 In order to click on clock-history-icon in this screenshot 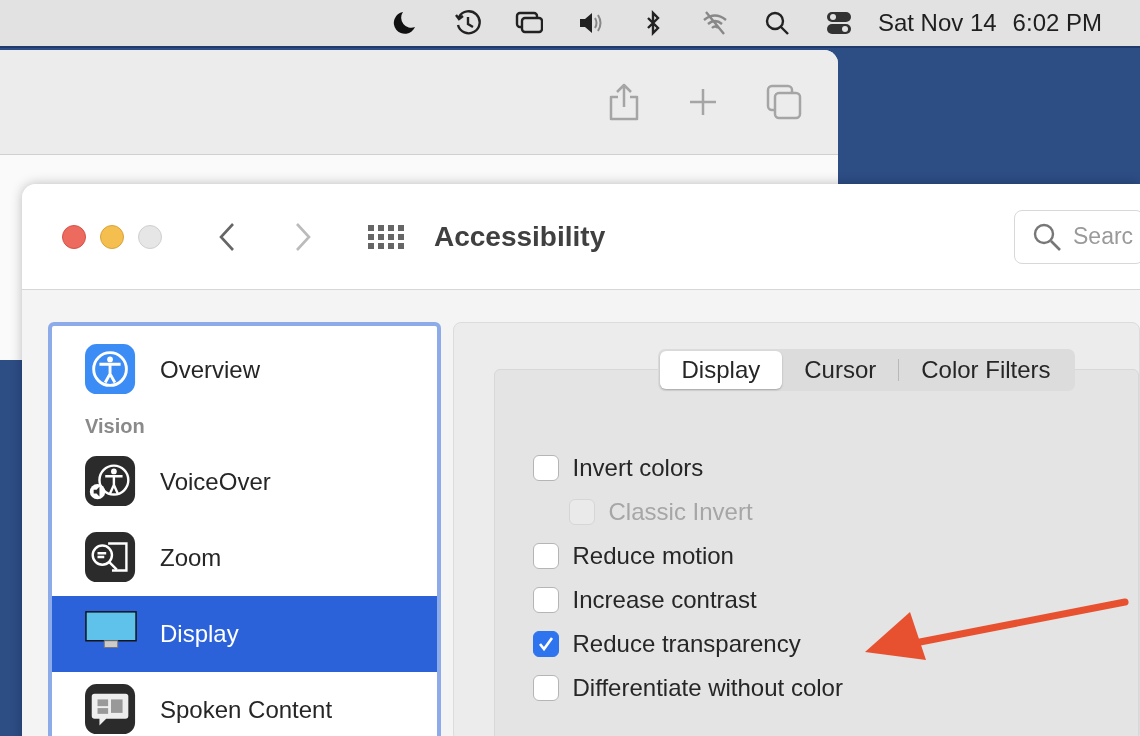, I will do `click(466, 23)`.